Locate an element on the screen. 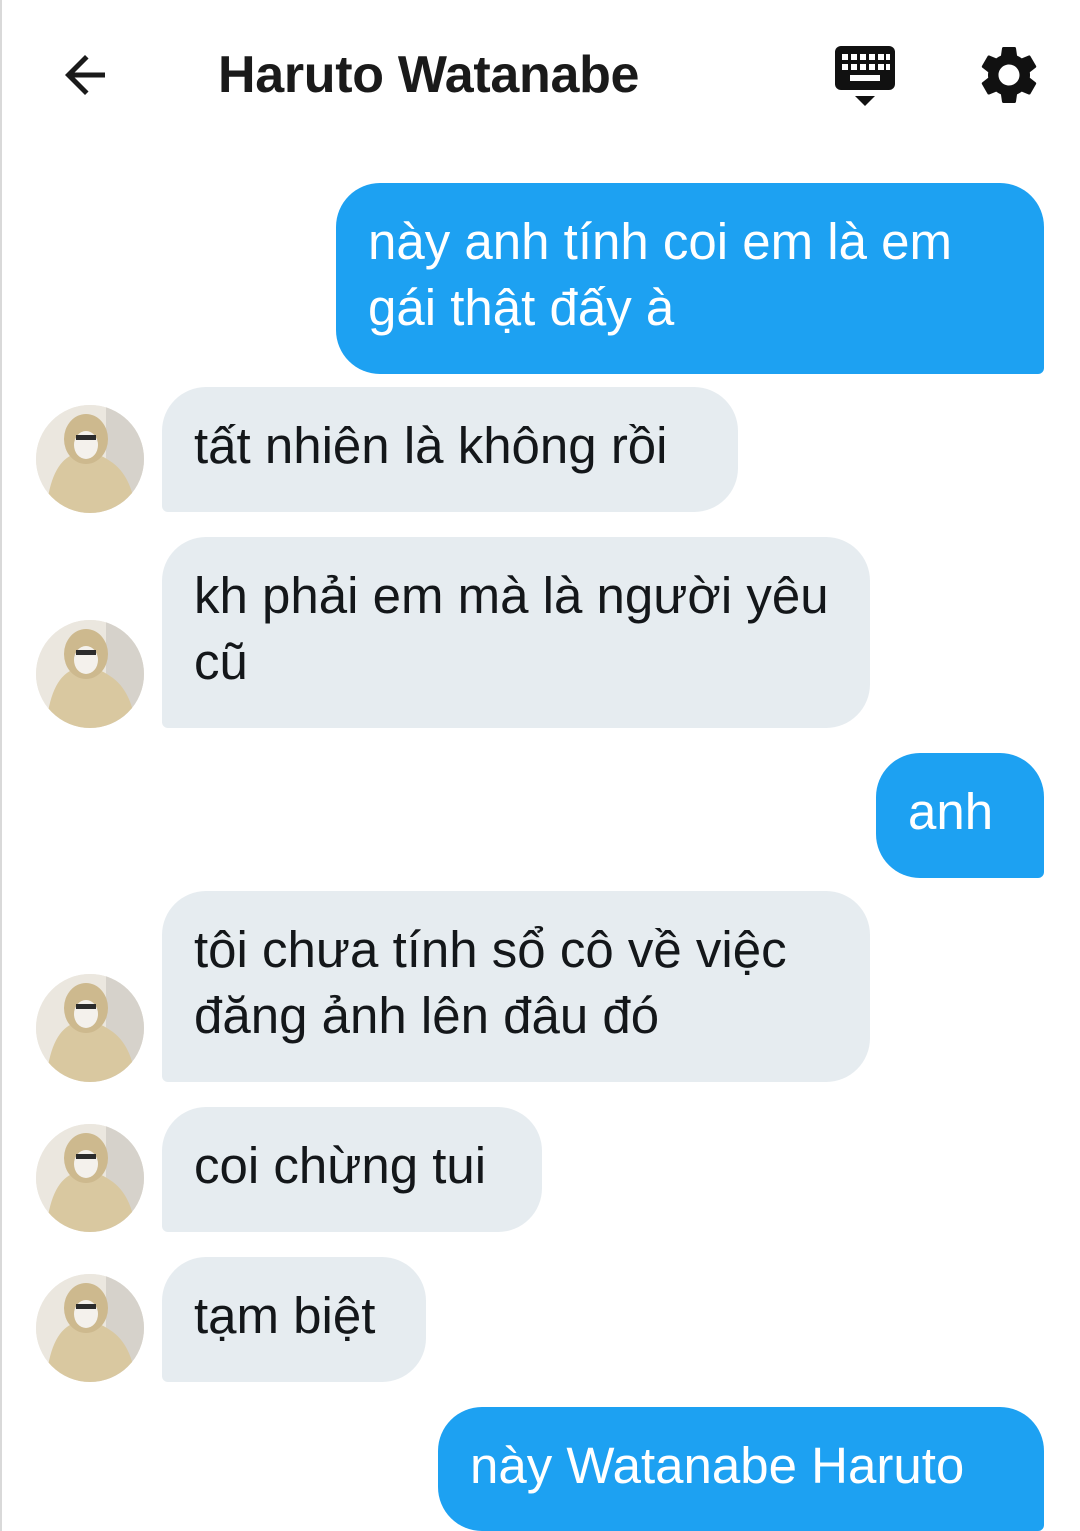 The image size is (1080, 1531). gear-icon is located at coordinates (1009, 74).